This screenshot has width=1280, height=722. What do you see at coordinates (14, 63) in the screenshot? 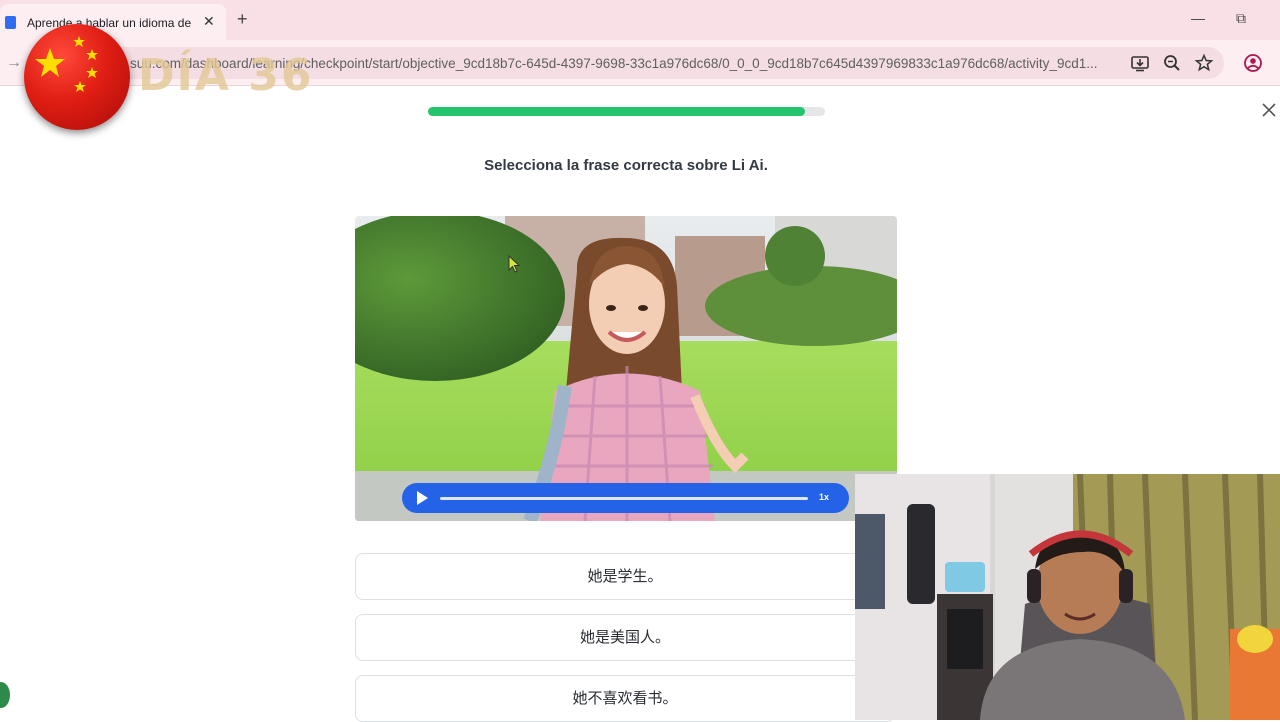
I see `forward-arrow-icon: →` at bounding box center [14, 63].